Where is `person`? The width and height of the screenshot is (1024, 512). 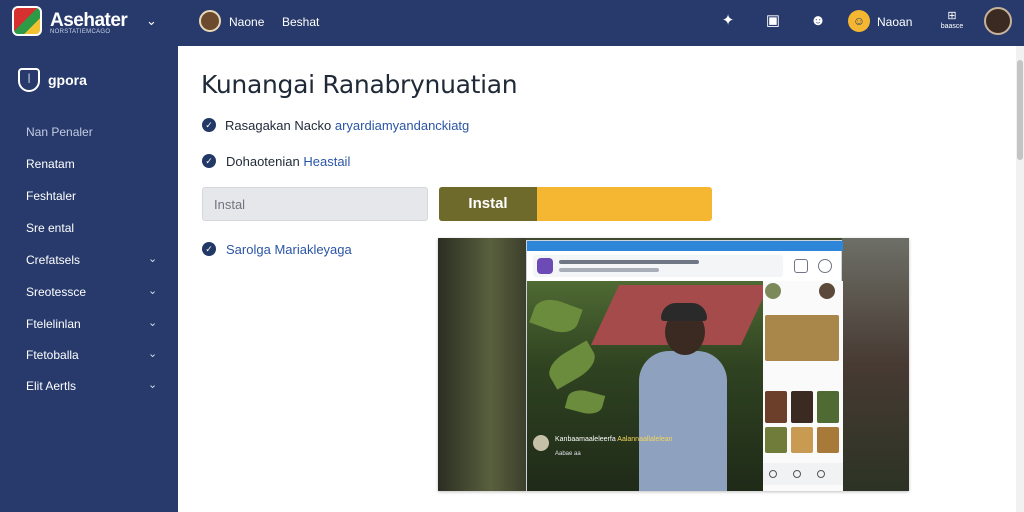 person is located at coordinates (683, 421).